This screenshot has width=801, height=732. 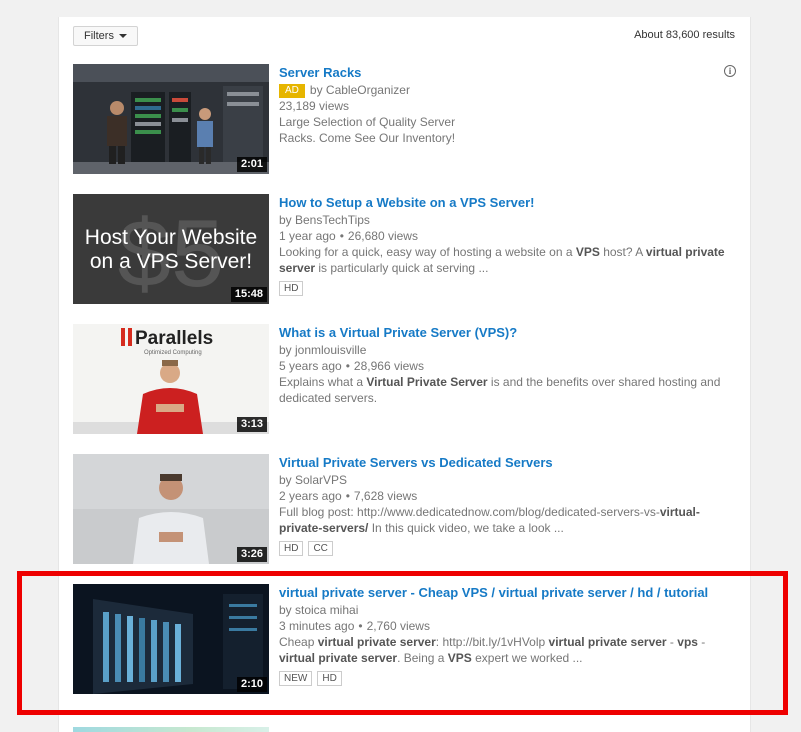 I want to click on results-count: About 83,600 results, so click(x=684, y=35).